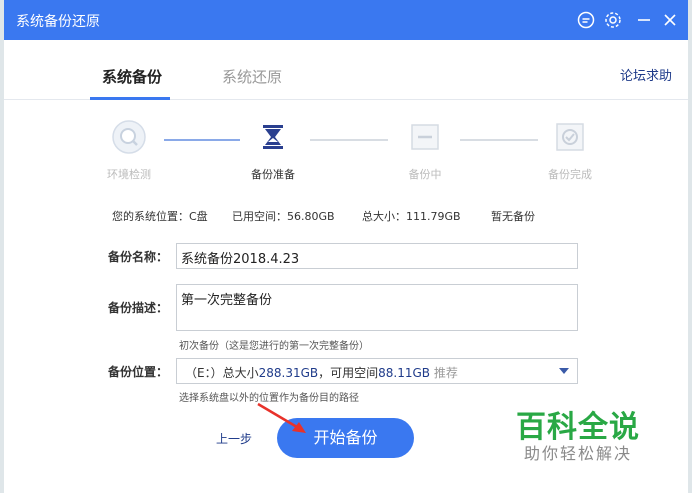 This screenshot has width=692, height=493. Describe the element at coordinates (130, 98) in the screenshot. I see `active-tab-indicator` at that location.